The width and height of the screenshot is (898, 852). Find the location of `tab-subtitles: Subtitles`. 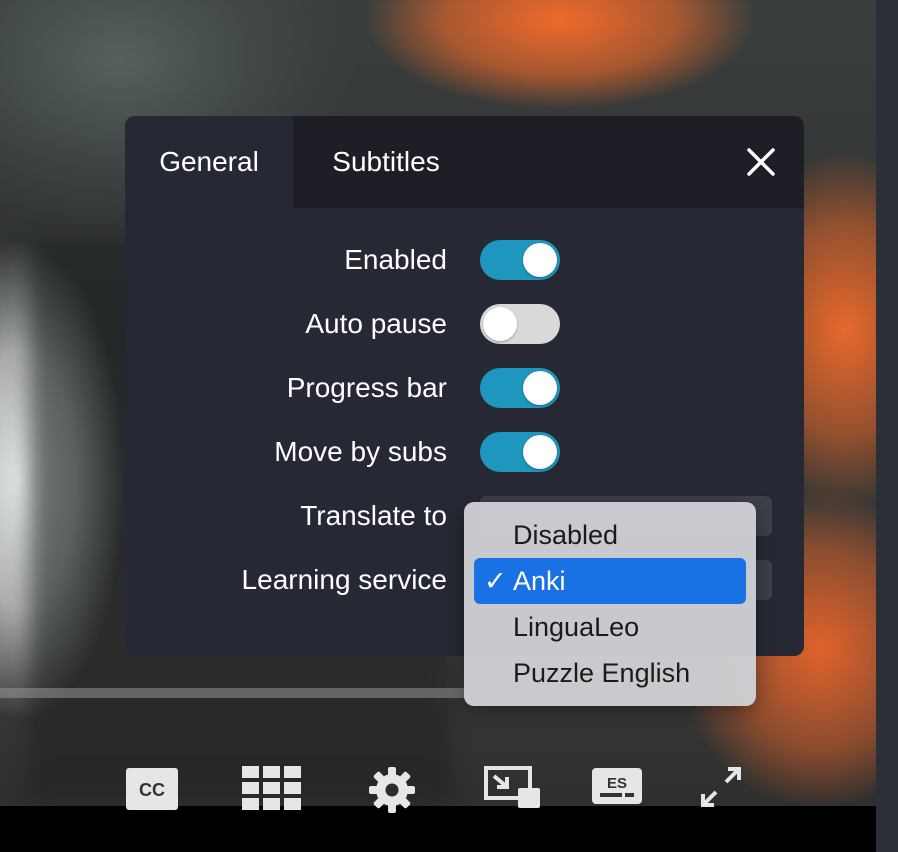

tab-subtitles: Subtitles is located at coordinates (386, 162).